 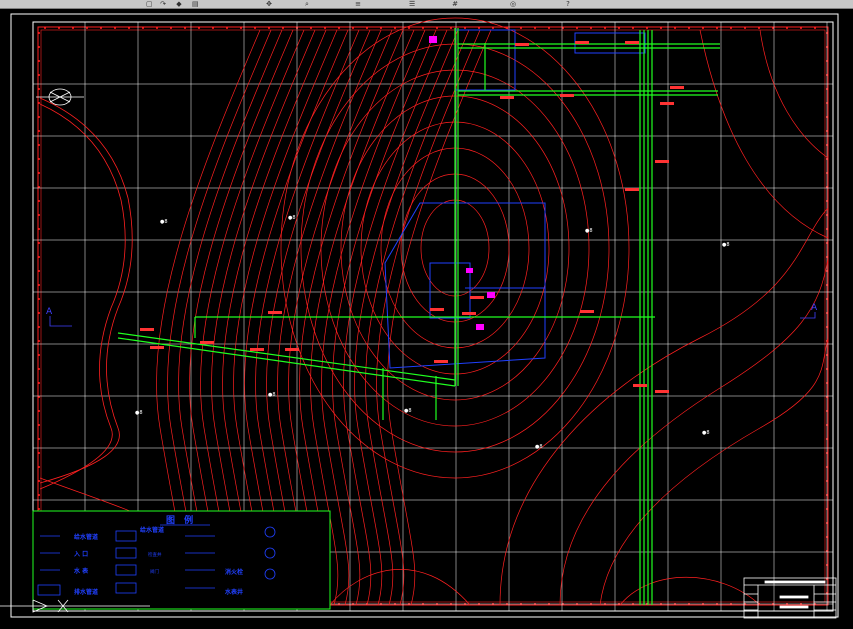 I want to click on redo-icon: ↷, so click(x=163, y=4).